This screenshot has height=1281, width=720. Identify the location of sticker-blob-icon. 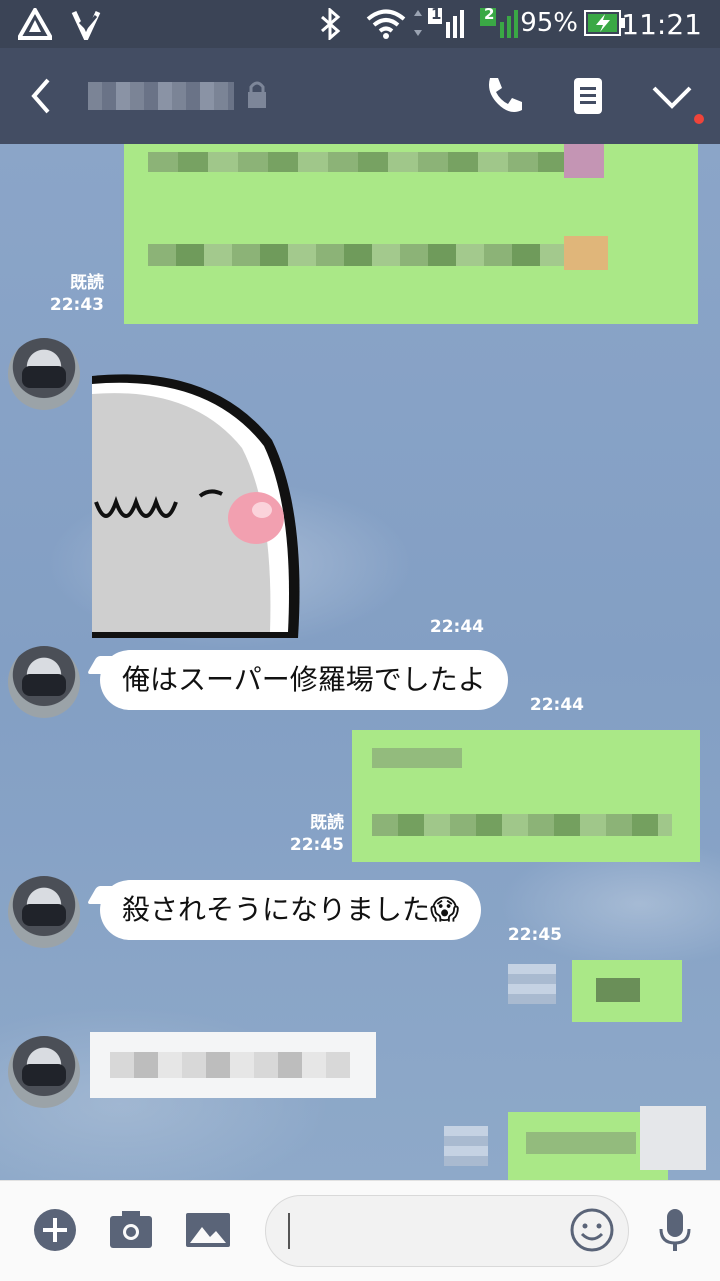
(196, 506).